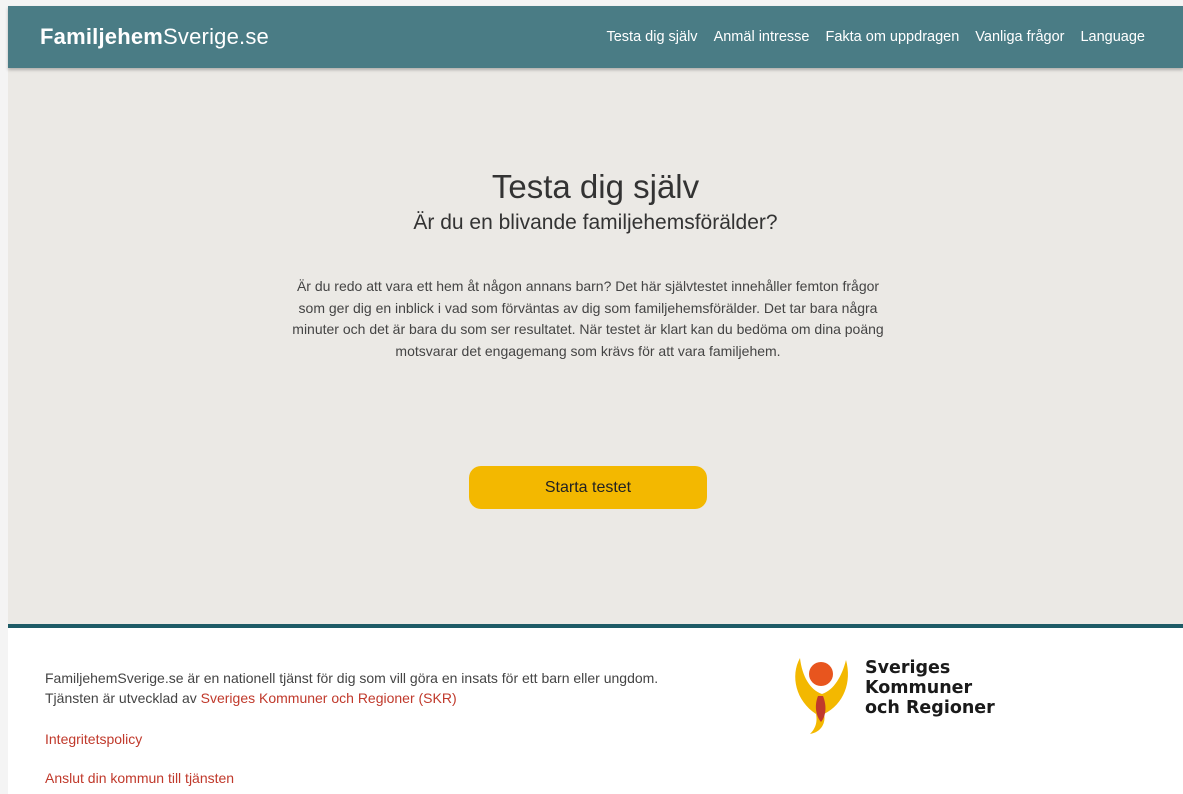  Describe the element at coordinates (821, 696) in the screenshot. I see `skr-emblem-icon` at that location.